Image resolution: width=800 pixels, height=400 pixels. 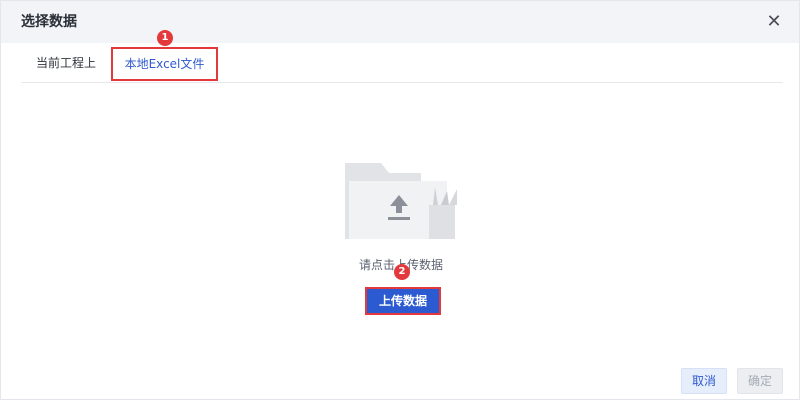 I want to click on upload-data-button: 上传数据, so click(x=403, y=301).